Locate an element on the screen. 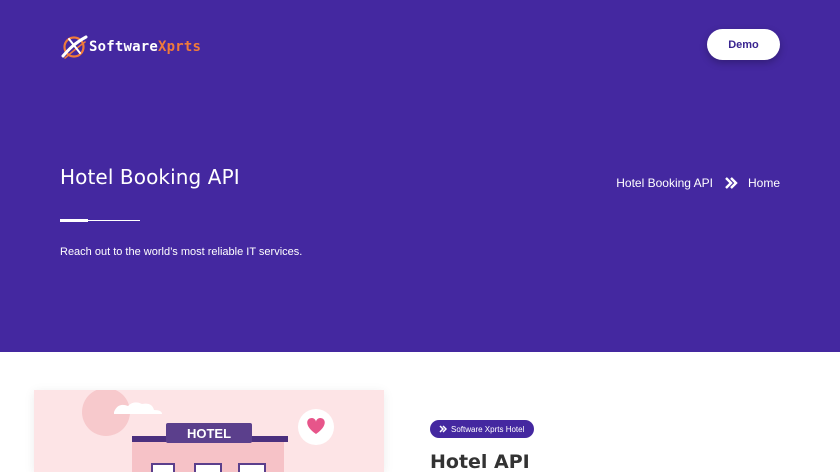 The height and width of the screenshot is (472, 840). logo-text-software: Software is located at coordinates (124, 47).